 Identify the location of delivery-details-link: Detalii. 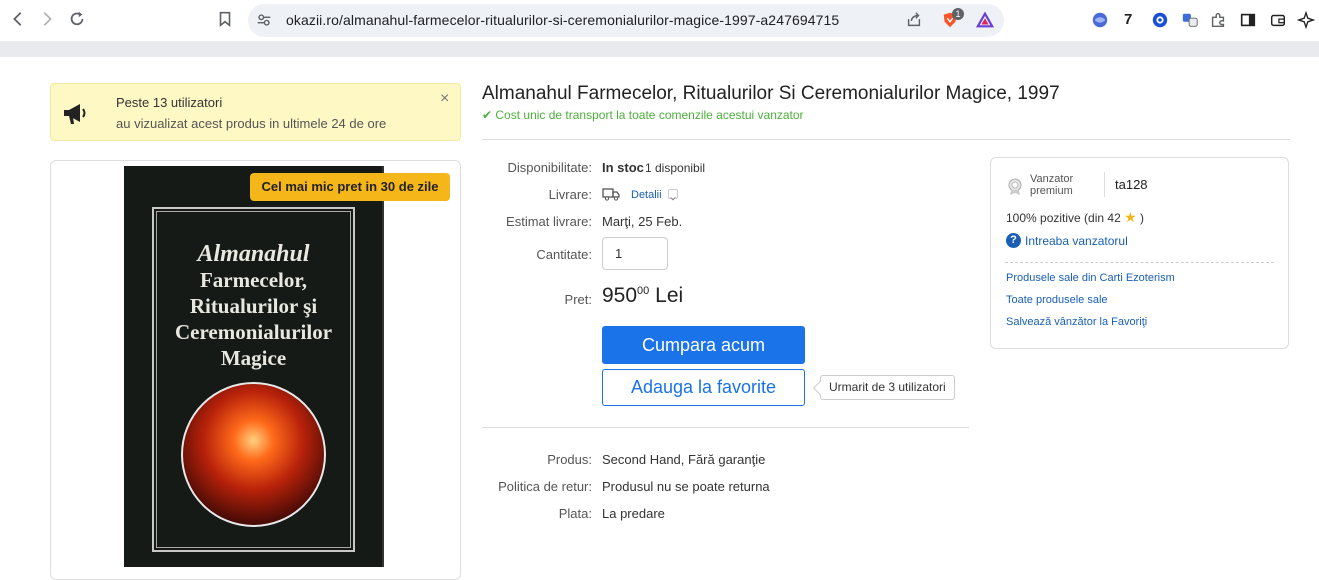
(646, 195).